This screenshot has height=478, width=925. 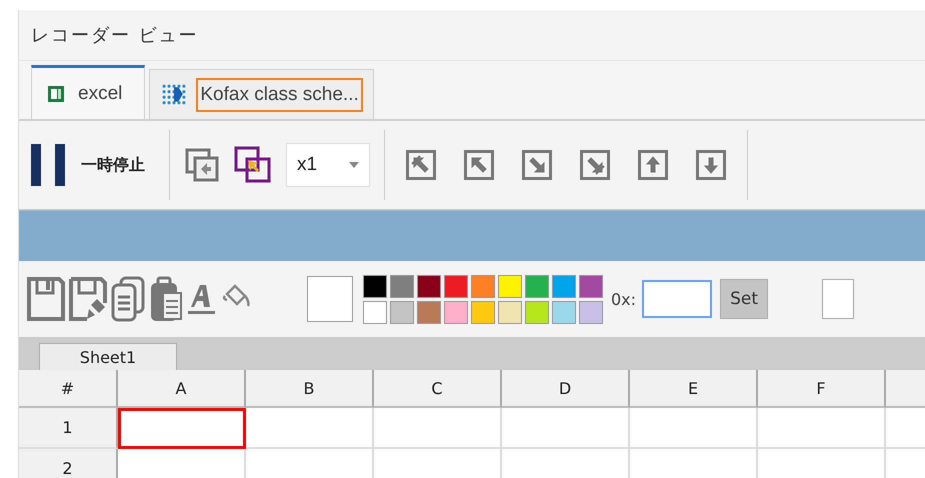 What do you see at coordinates (182, 389) in the screenshot?
I see `column-header: A` at bounding box center [182, 389].